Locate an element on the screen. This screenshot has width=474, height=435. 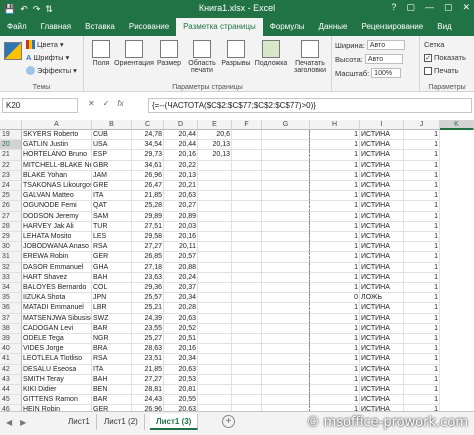
cell-d: 20,44 is located at coordinates (181, 135).